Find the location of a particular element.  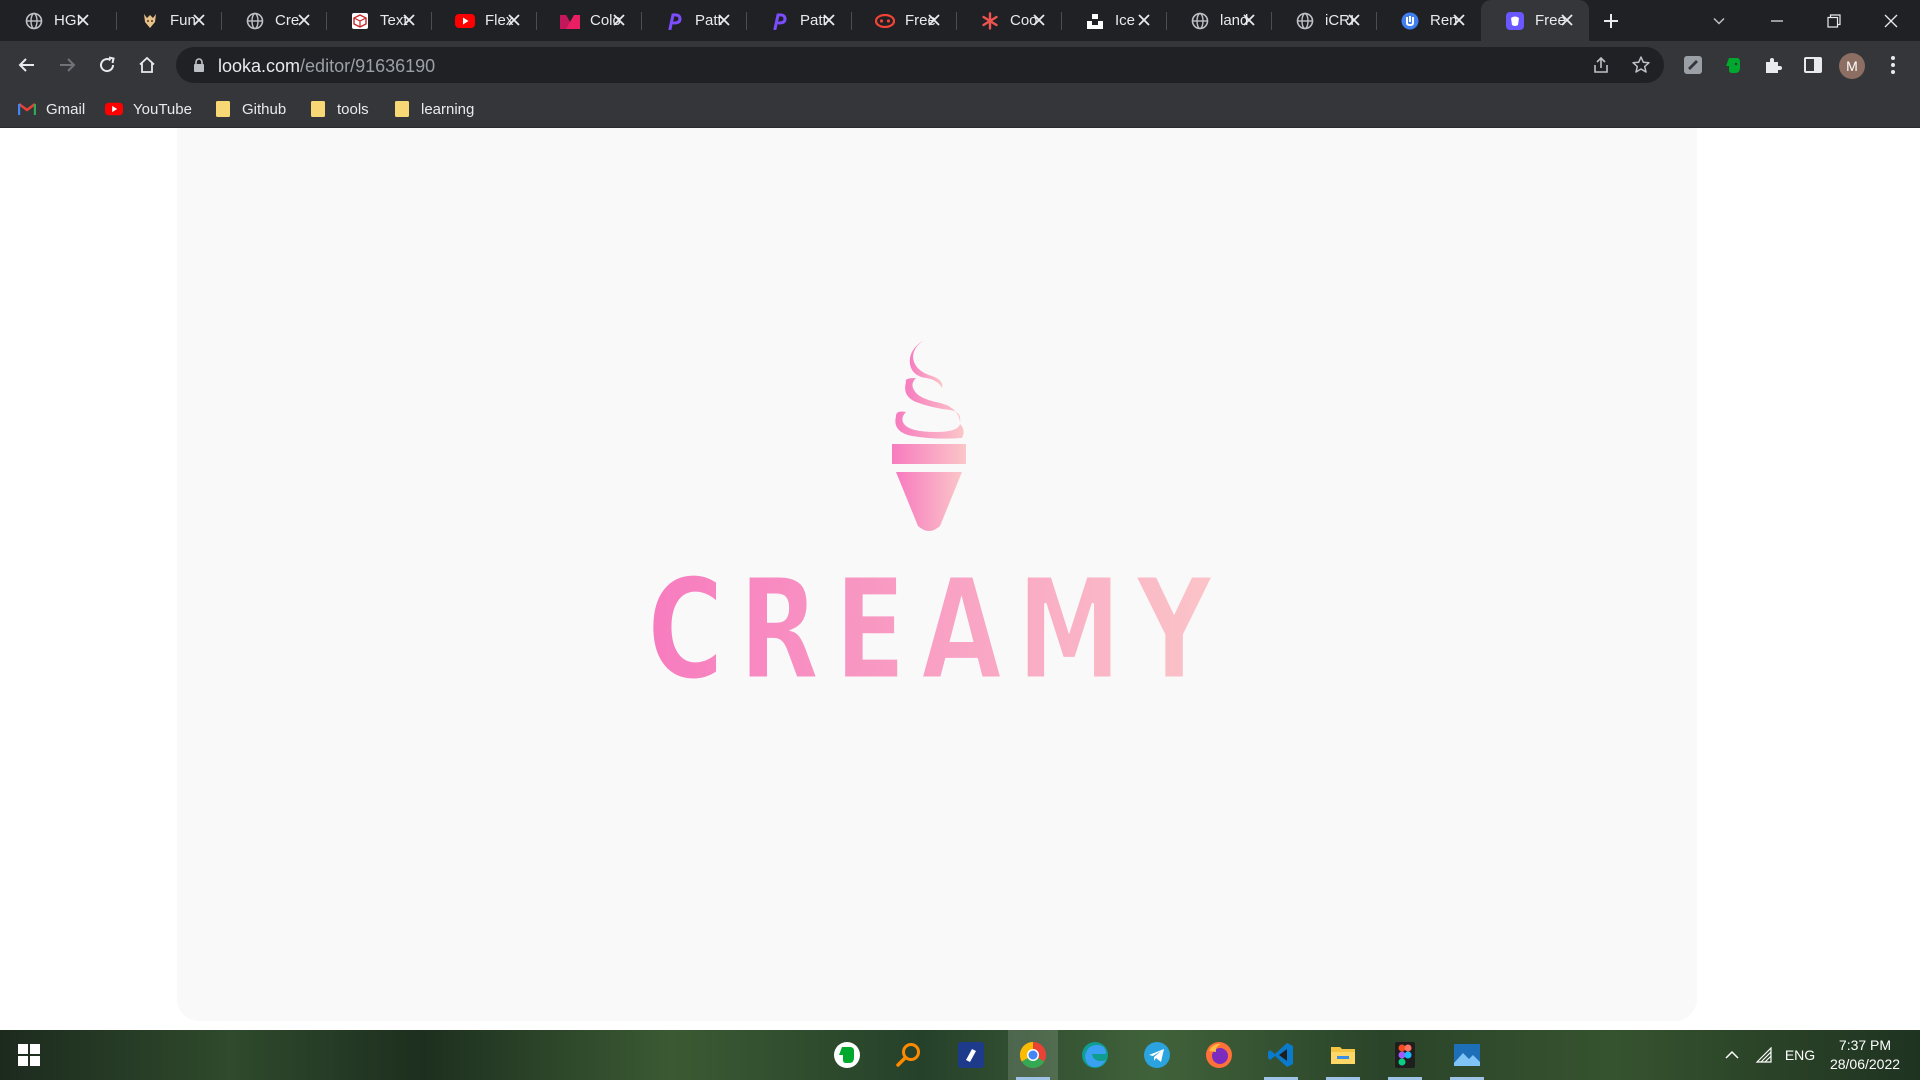

close-window-button is located at coordinates (1891, 20).